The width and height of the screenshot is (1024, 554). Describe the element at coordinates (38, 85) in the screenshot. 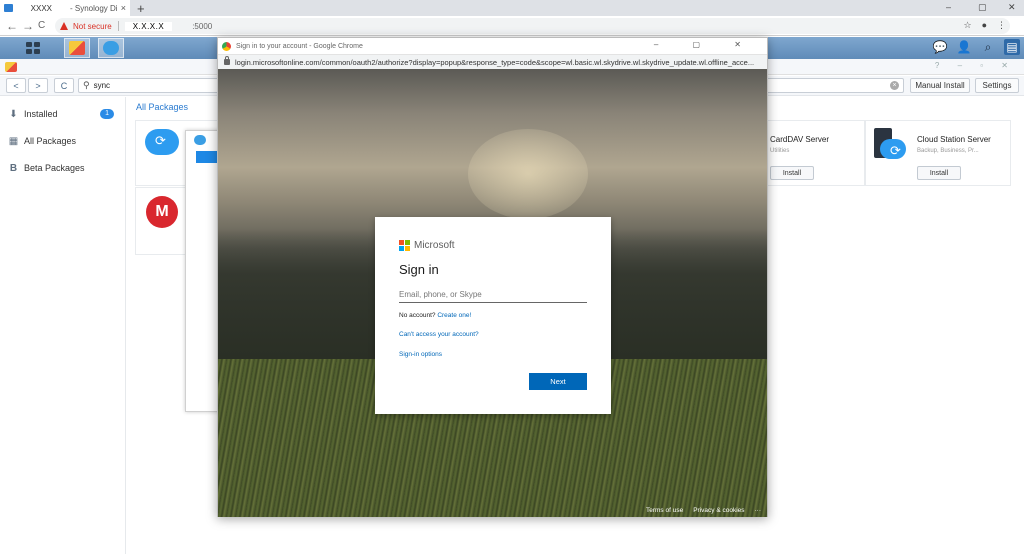

I see `forward-button: >` at that location.